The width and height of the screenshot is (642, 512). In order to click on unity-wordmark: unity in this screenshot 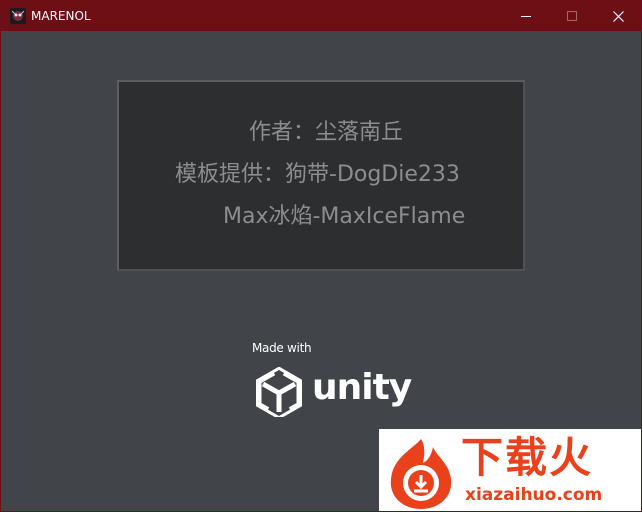, I will do `click(362, 387)`.